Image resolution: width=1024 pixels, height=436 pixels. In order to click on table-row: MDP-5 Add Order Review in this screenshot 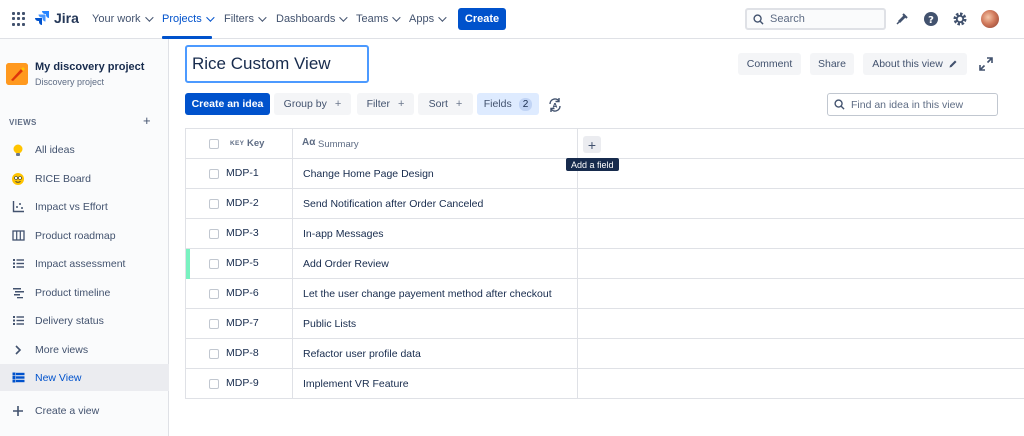, I will do `click(605, 264)`.